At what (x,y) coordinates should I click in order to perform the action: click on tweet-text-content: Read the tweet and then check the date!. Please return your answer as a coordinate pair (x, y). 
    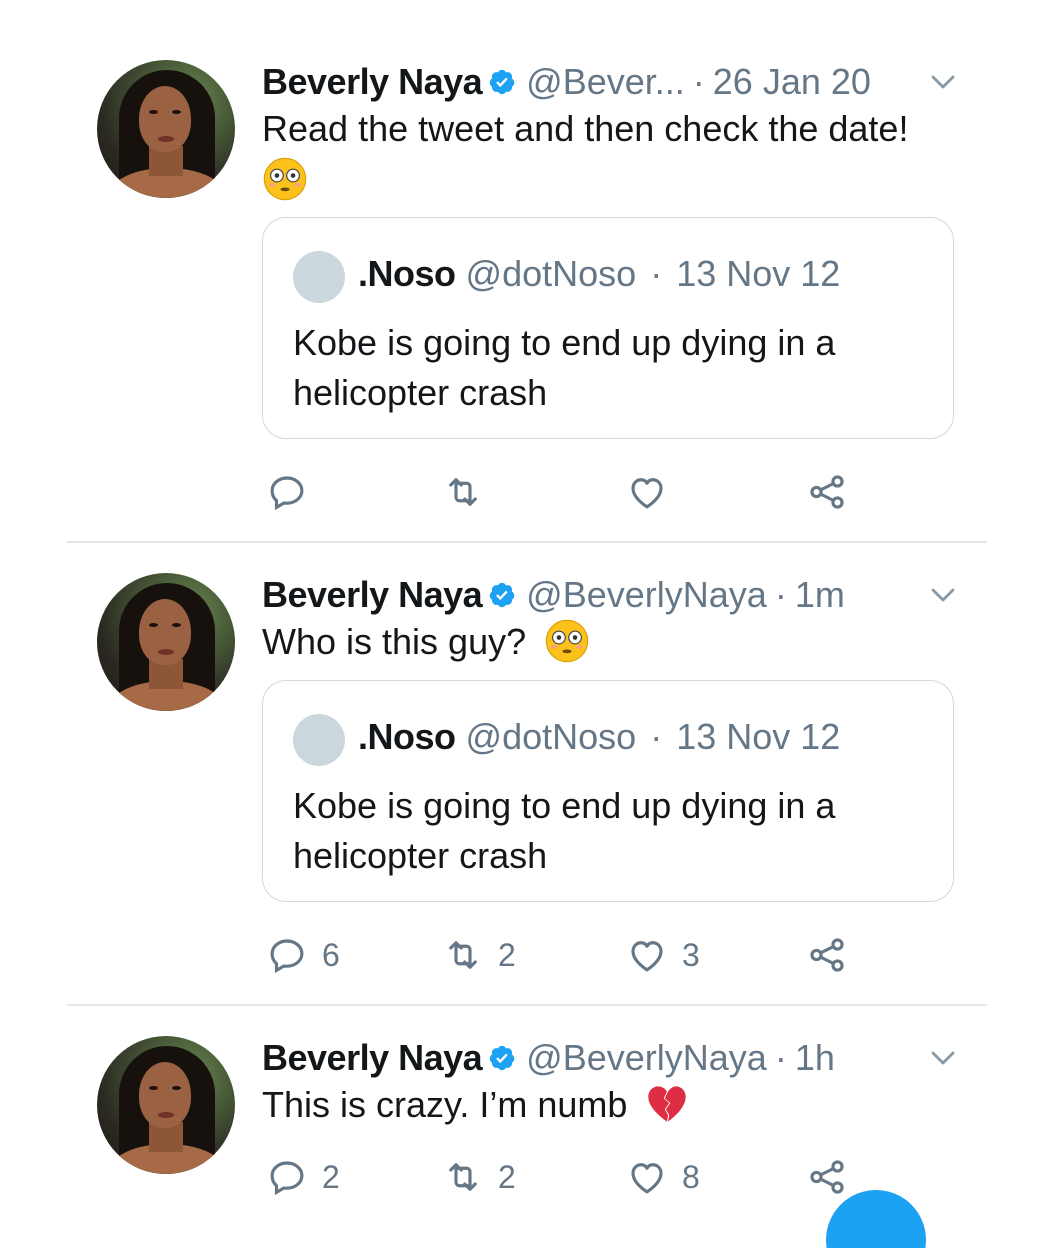
    Looking at the image, I should click on (585, 128).